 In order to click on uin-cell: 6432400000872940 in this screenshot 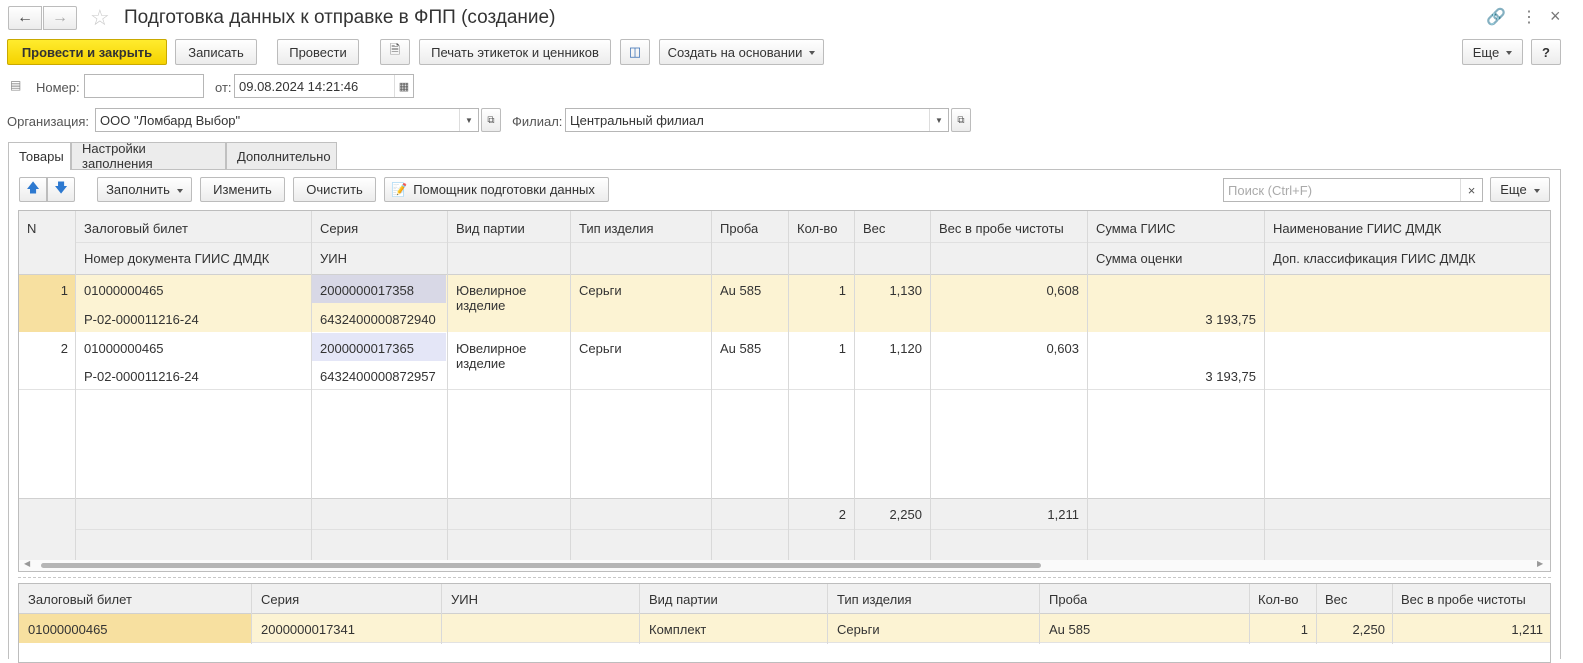, I will do `click(378, 319)`.